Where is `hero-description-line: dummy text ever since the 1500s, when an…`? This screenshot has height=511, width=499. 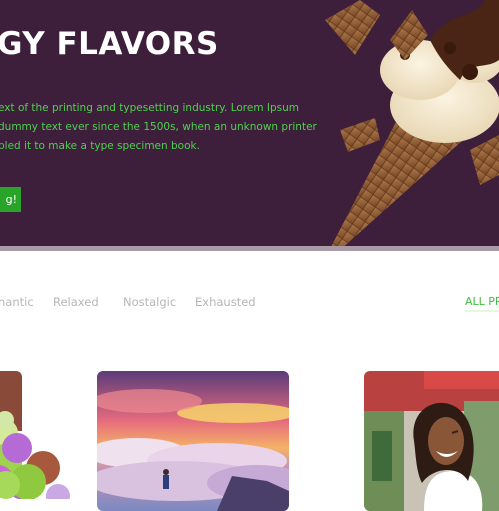
hero-description-line: dummy text ever since the 1500s, when an… is located at coordinates (158, 127).